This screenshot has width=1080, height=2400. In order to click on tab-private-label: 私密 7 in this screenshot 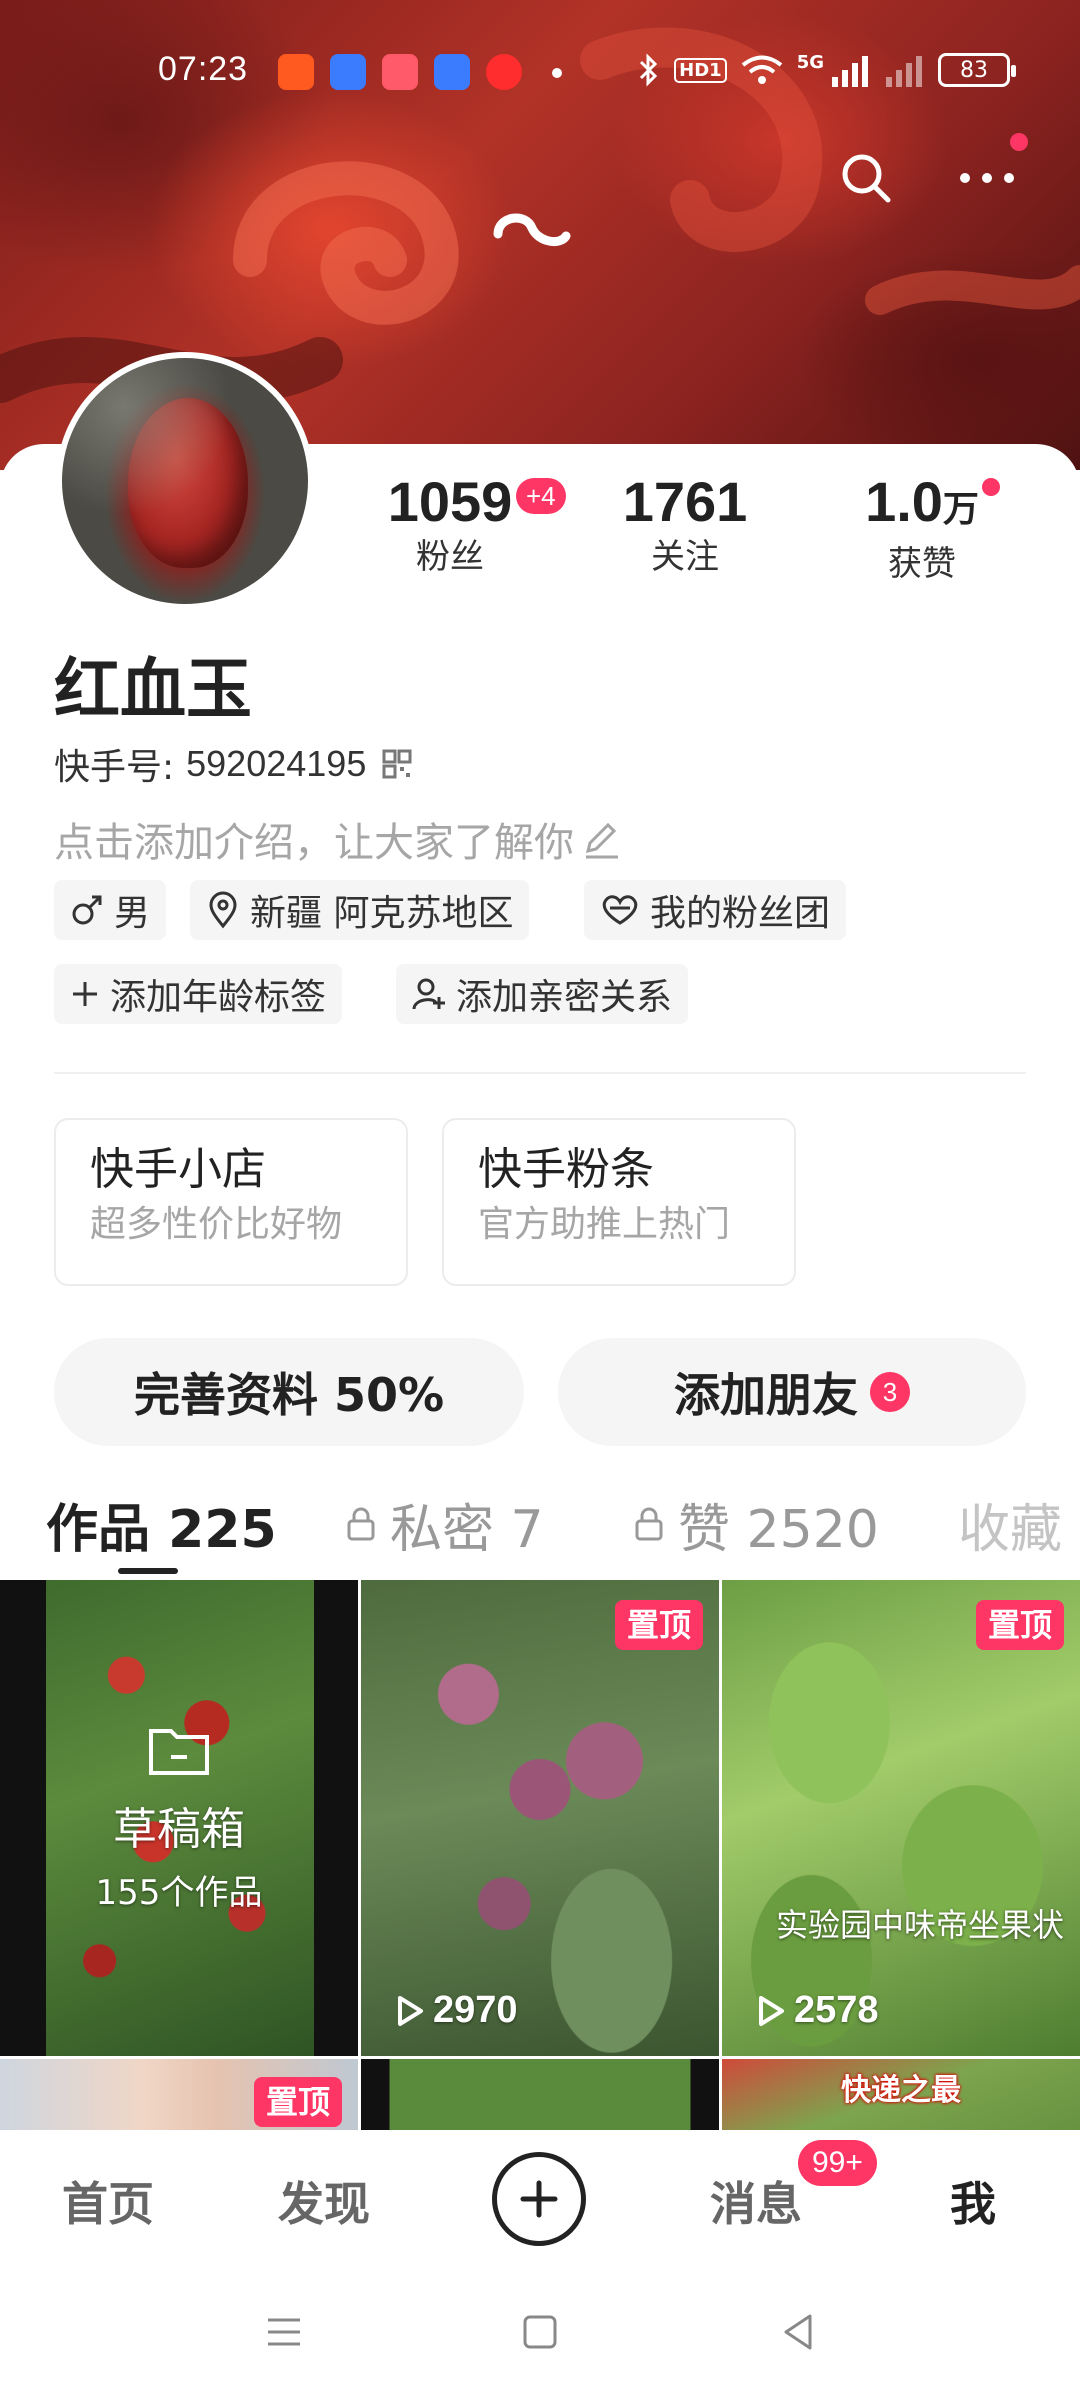, I will do `click(467, 1529)`.